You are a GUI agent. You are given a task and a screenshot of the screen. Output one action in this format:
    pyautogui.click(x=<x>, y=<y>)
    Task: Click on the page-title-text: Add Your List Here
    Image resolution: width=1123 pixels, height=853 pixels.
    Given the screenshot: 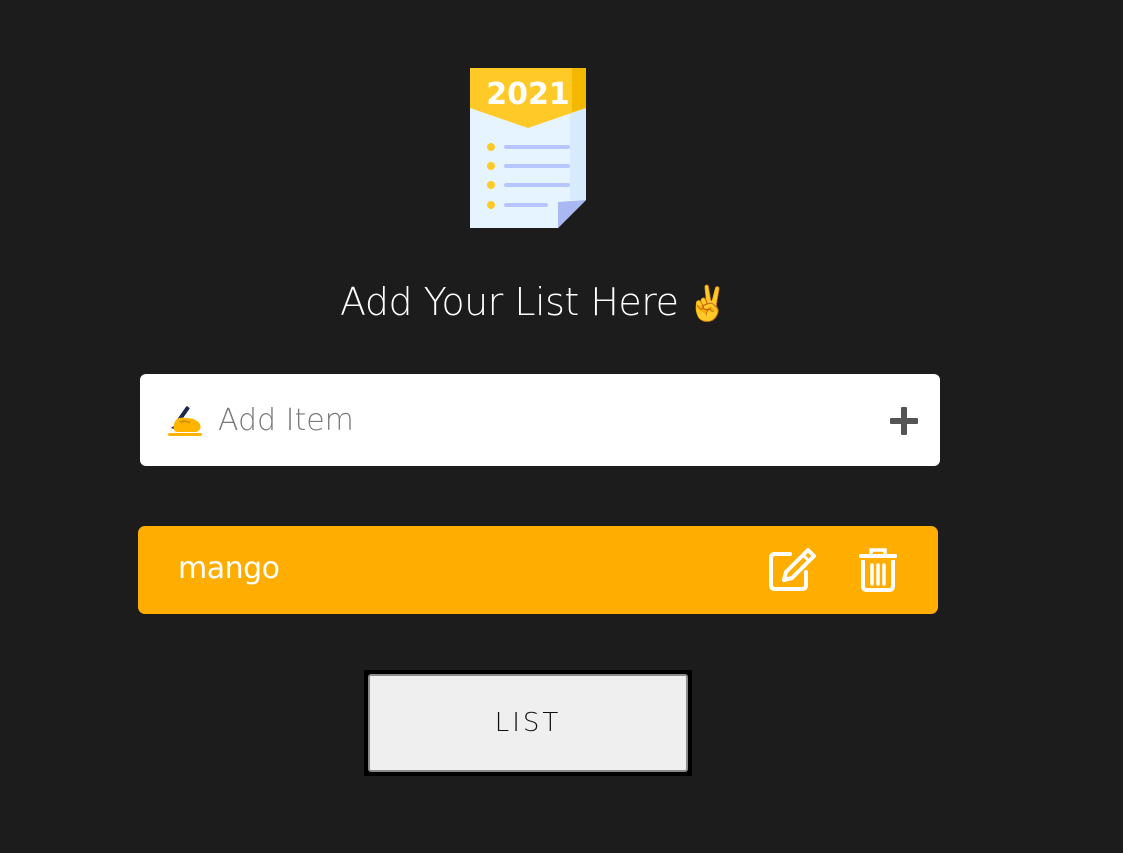 What is the action you would take?
    pyautogui.click(x=509, y=302)
    